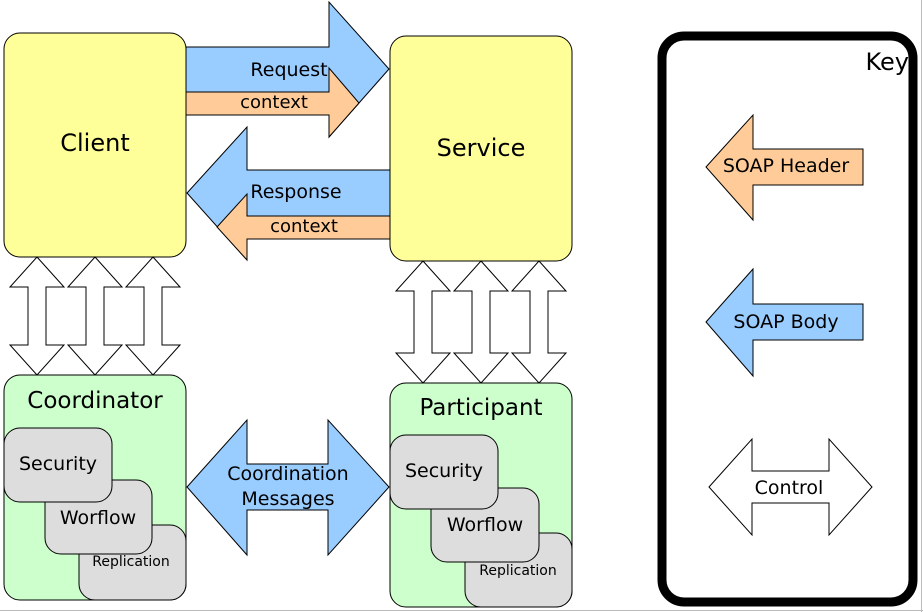 The height and width of the screenshot is (612, 923). I want to click on key-title: Key, so click(887, 62).